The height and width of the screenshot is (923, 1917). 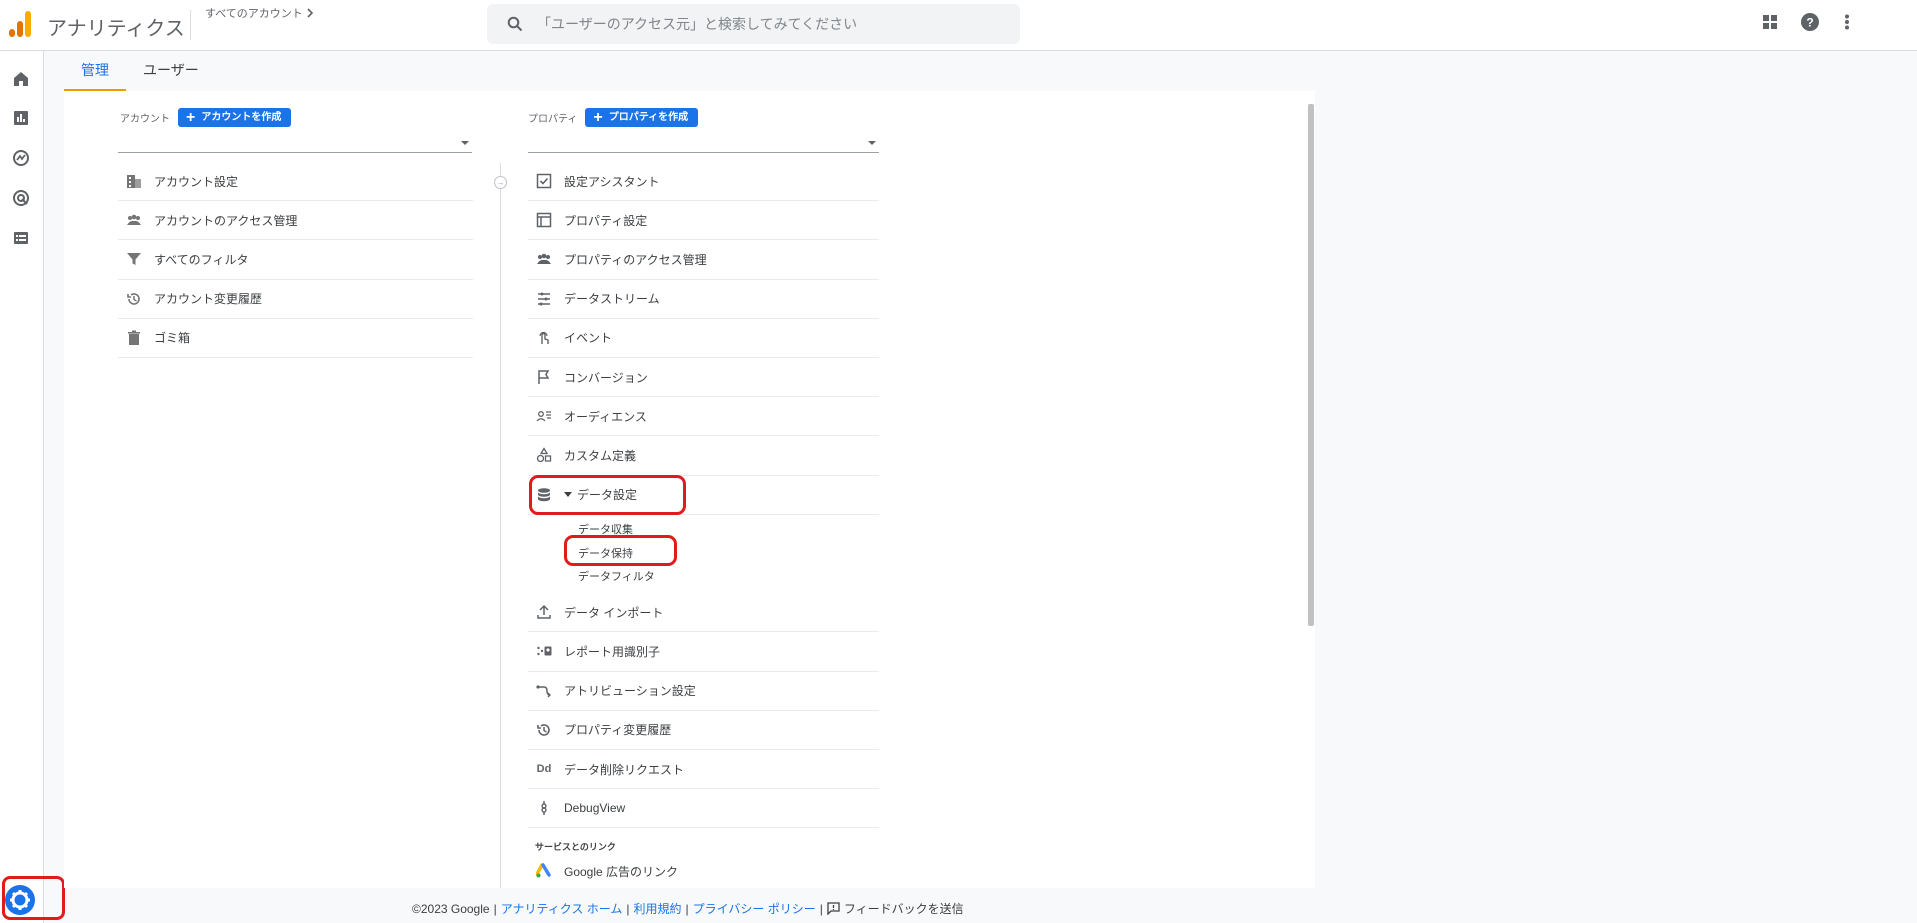 I want to click on menu-item-label: 設定アシスタント, so click(x=612, y=181).